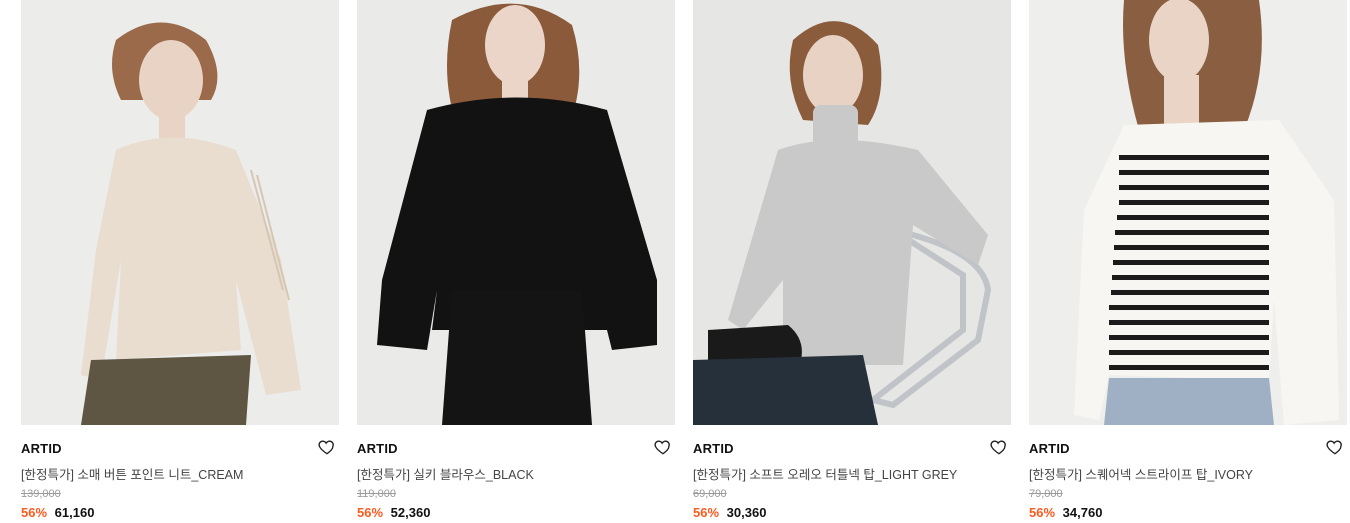 This screenshot has width=1350, height=523. What do you see at coordinates (410, 512) in the screenshot?
I see `sale-price: 52,360` at bounding box center [410, 512].